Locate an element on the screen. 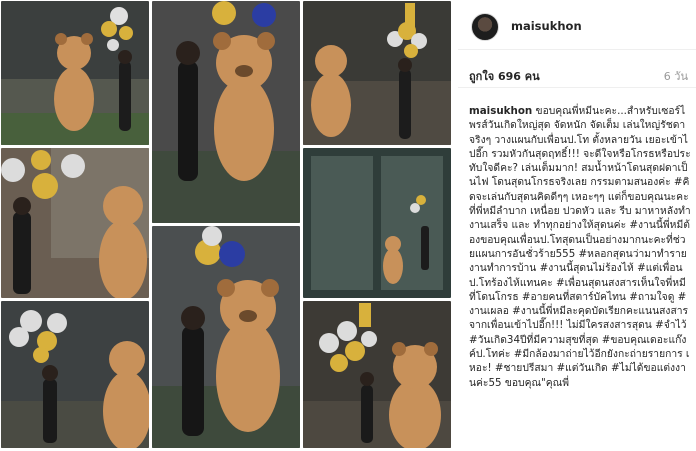  photo-5-image is located at coordinates (226, 337).